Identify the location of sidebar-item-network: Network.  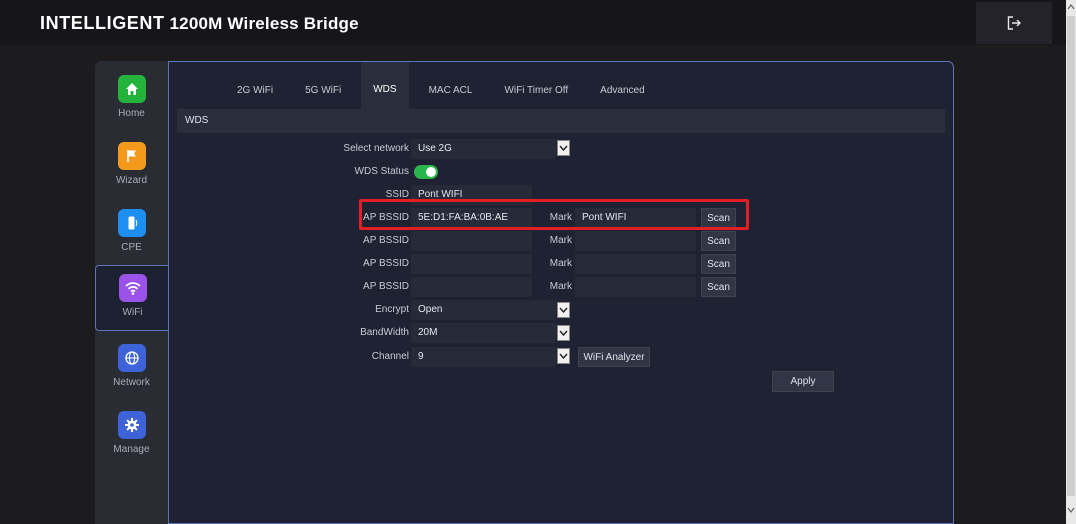
(131, 369).